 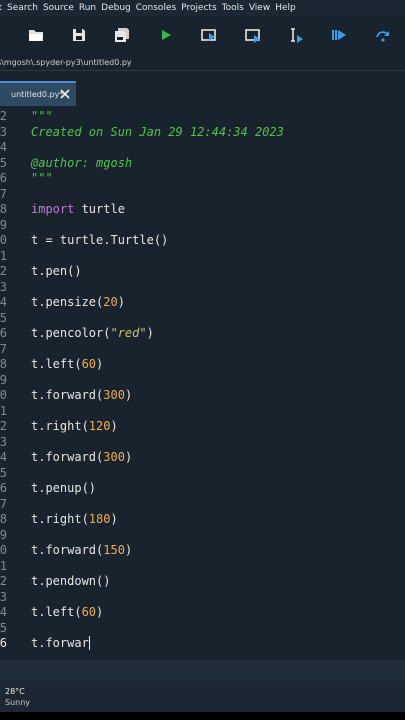 I want to click on number-token: 180, so click(x=99, y=519).